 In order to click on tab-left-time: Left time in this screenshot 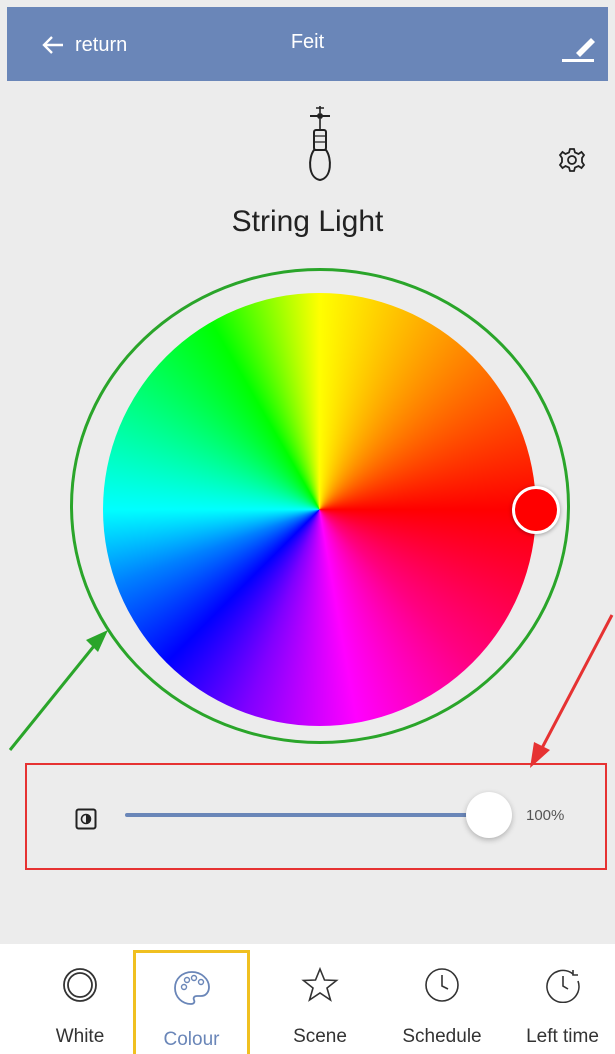, I will do `click(562, 999)`.